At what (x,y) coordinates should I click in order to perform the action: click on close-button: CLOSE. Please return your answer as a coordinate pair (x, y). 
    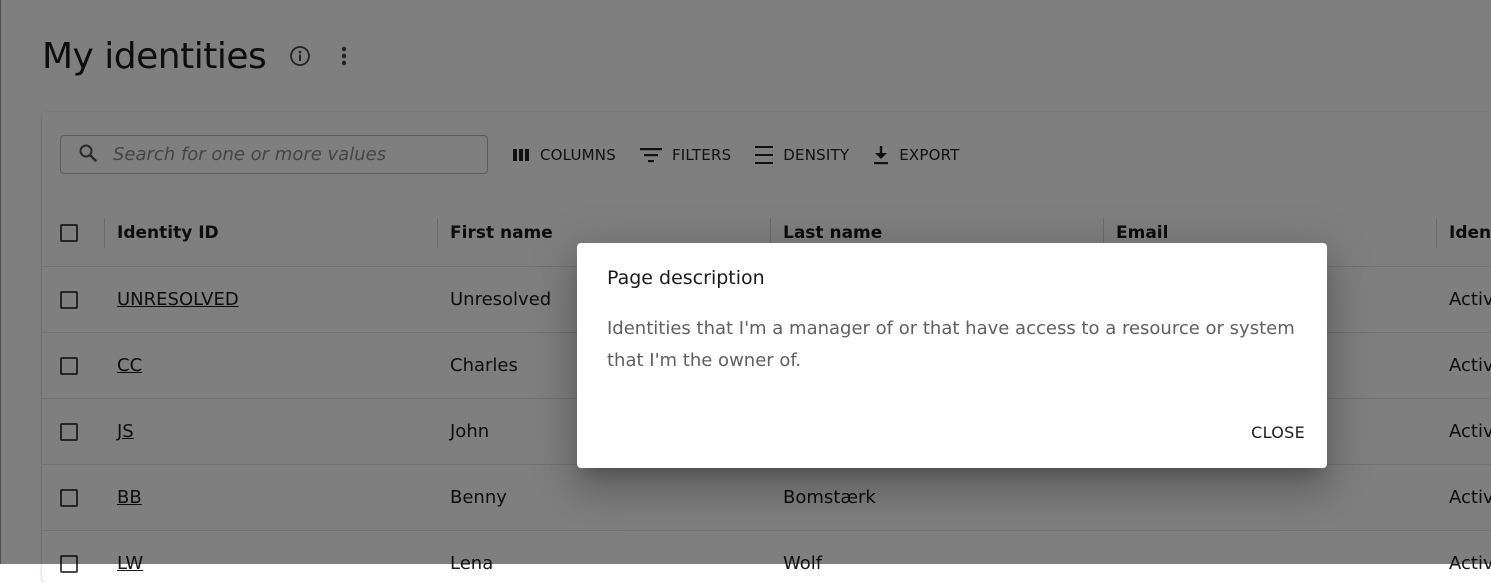
    Looking at the image, I should click on (1278, 432).